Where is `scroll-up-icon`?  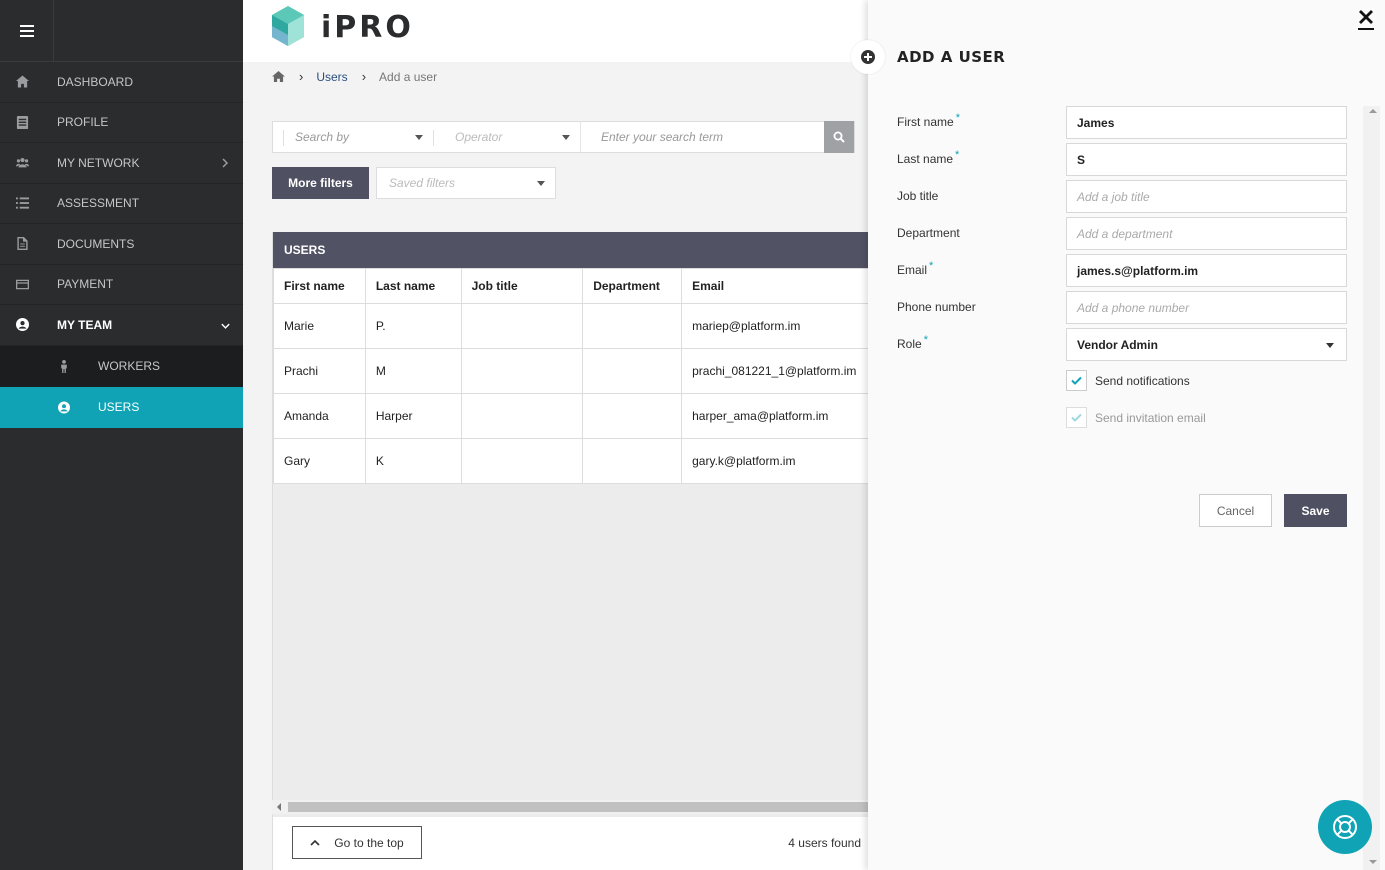 scroll-up-icon is located at coordinates (1373, 111).